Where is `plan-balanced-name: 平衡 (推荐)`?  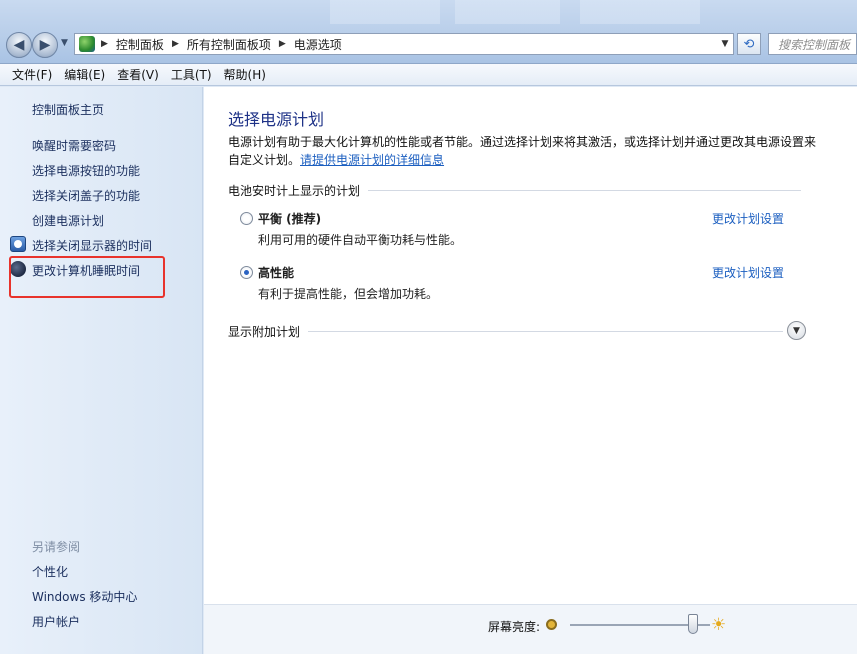
plan-balanced-name: 平衡 (推荐) is located at coordinates (289, 218).